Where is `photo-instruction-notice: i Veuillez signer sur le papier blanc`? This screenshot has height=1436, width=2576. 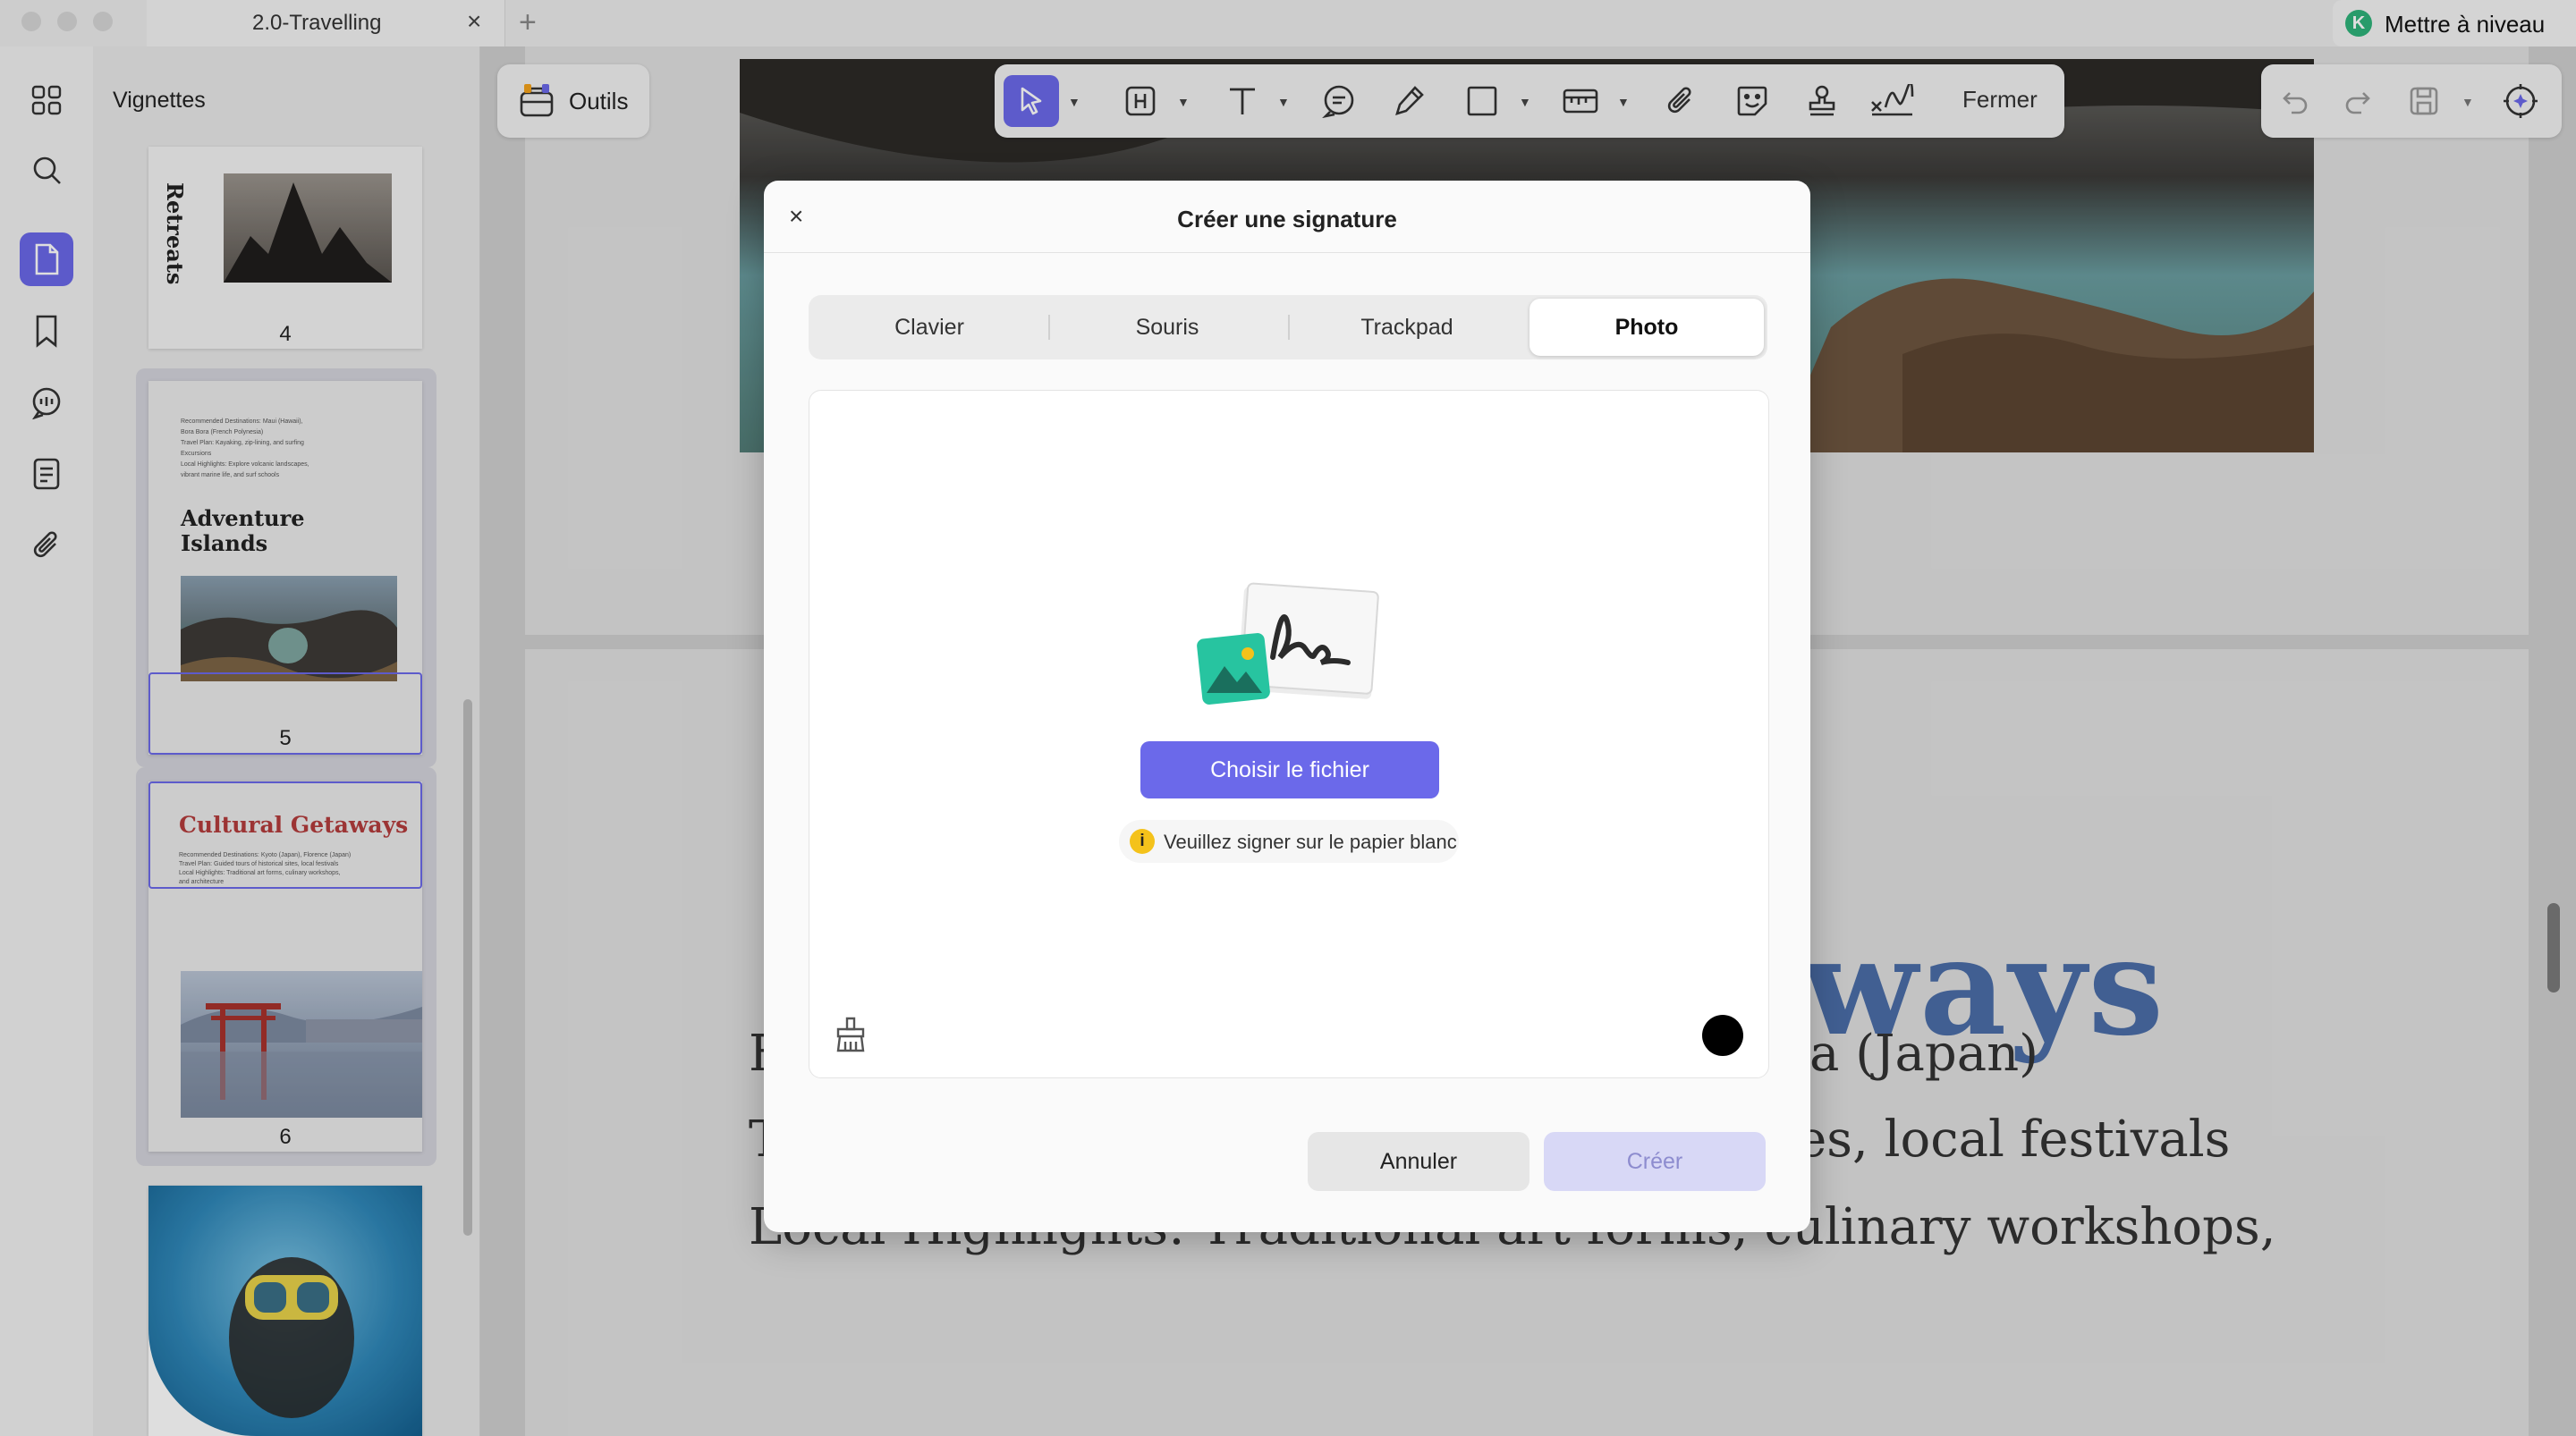
photo-instruction-notice: i Veuillez signer sur le papier blanc is located at coordinates (1289, 841).